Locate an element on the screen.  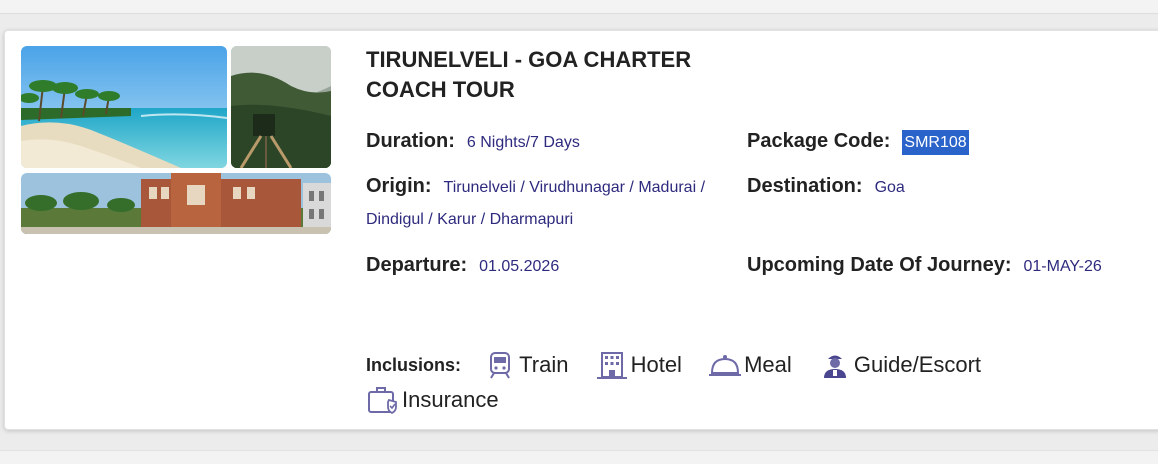
train-photo is located at coordinates (281, 107).